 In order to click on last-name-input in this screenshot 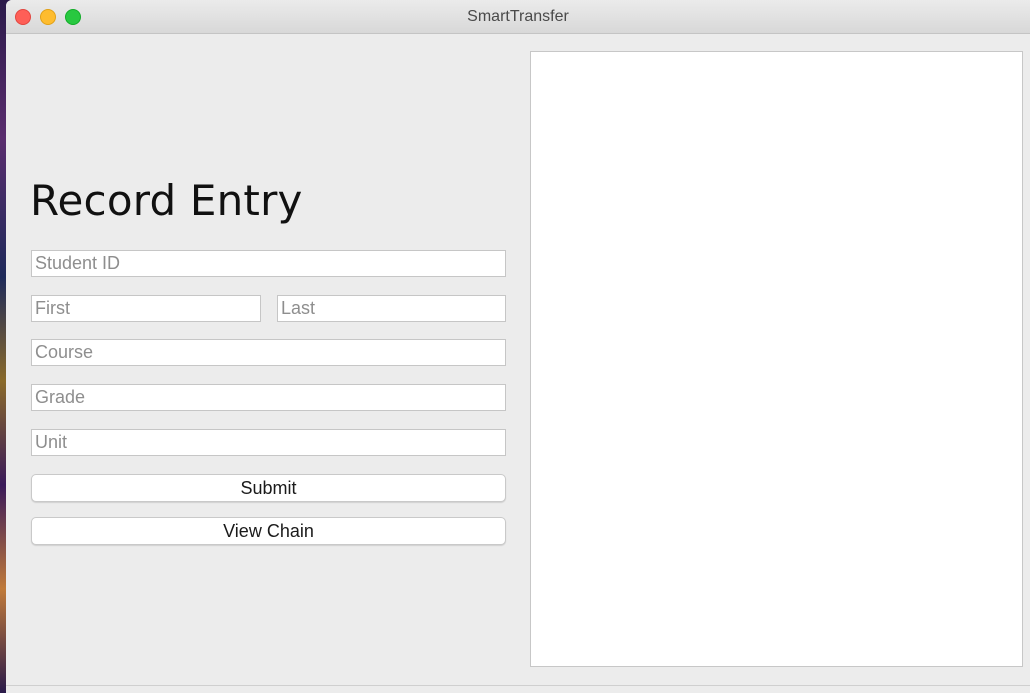, I will do `click(391, 308)`.